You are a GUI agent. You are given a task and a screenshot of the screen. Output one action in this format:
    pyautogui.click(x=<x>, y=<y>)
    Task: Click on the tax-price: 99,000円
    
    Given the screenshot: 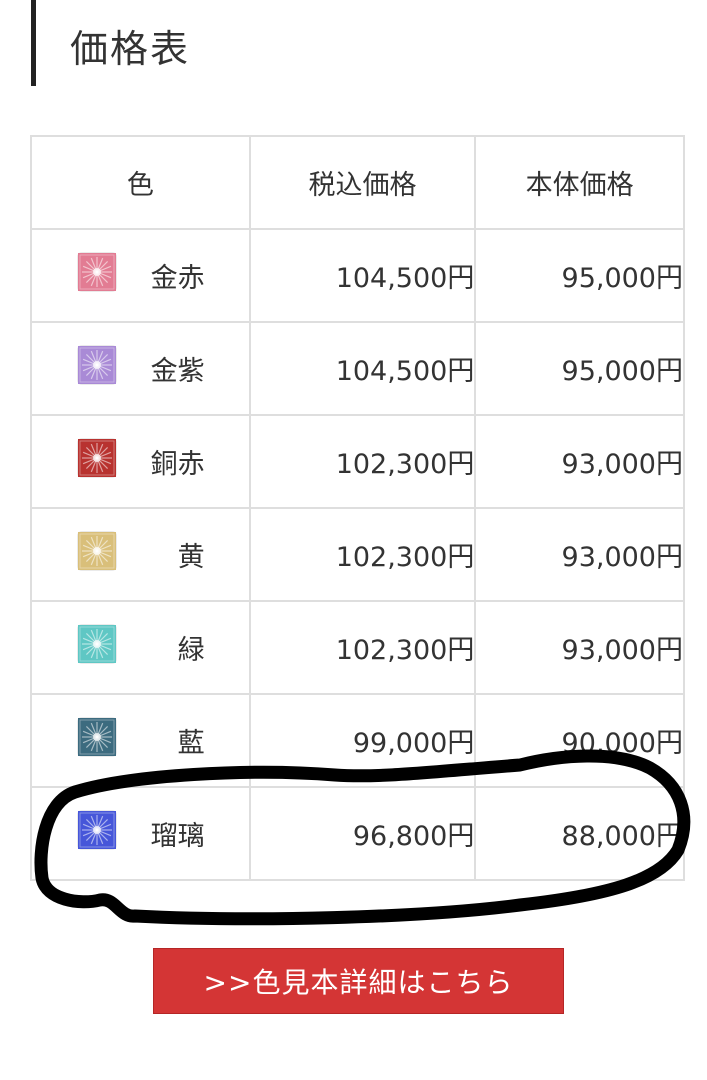 What is the action you would take?
    pyautogui.click(x=362, y=740)
    